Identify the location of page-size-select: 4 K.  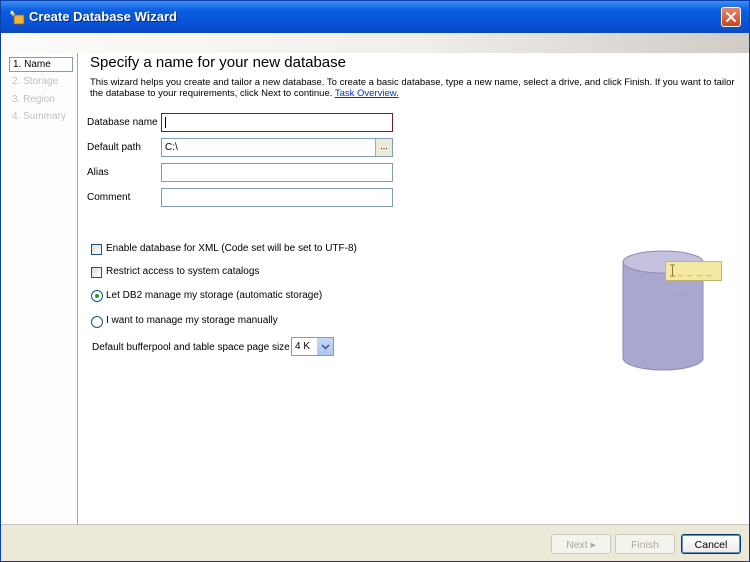
(312, 346).